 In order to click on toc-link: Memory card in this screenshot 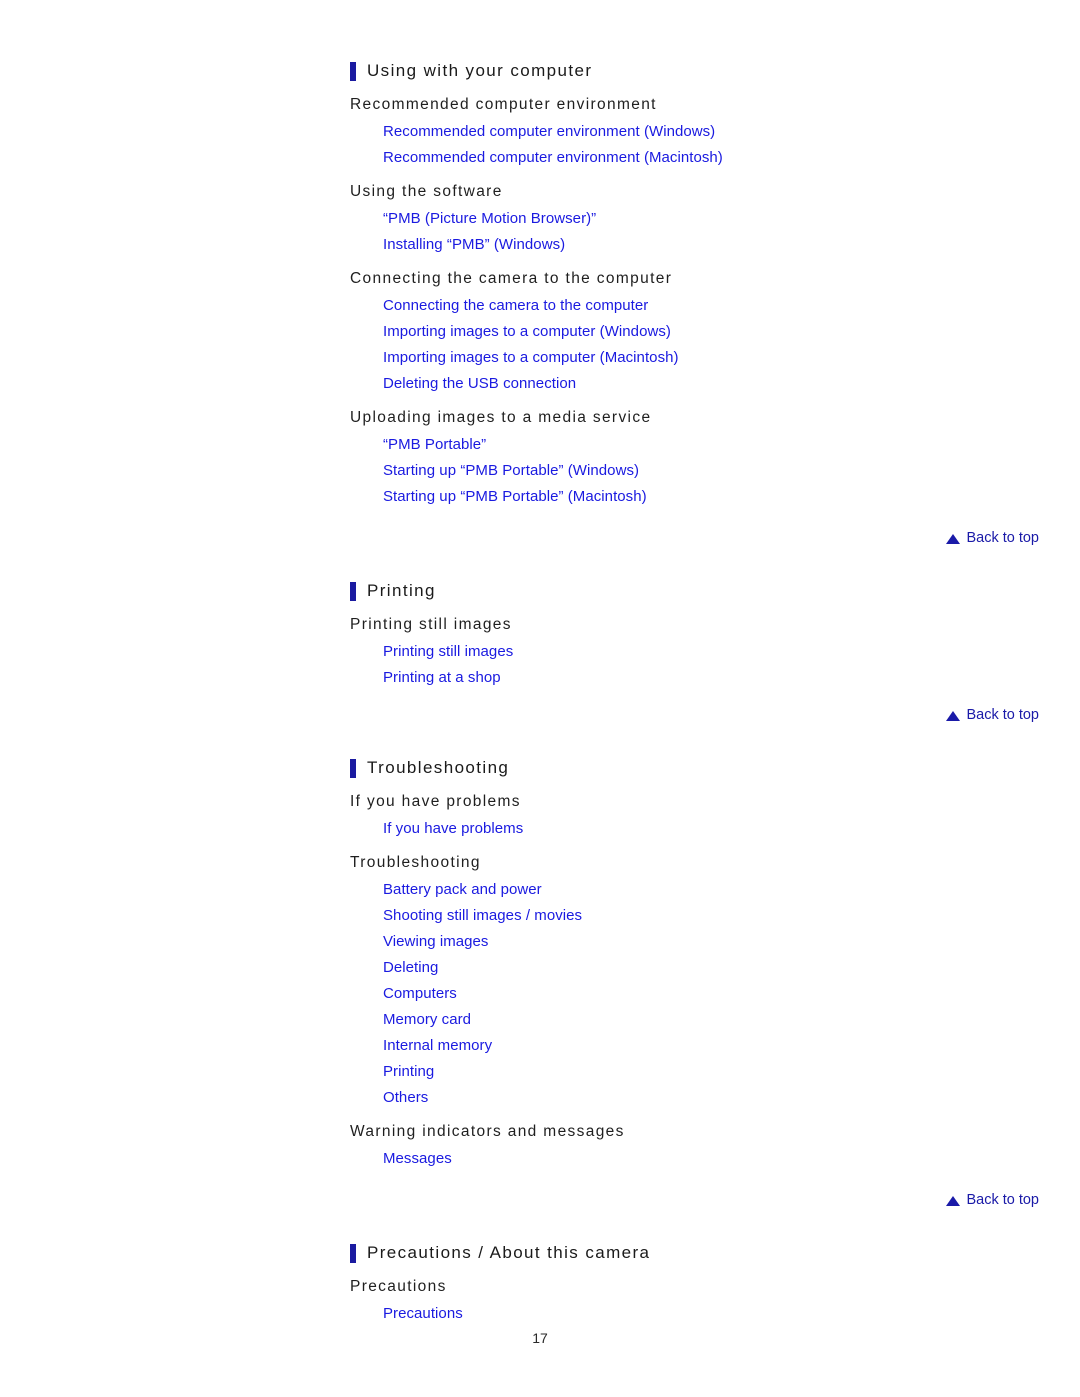, I will do `click(731, 1020)`.